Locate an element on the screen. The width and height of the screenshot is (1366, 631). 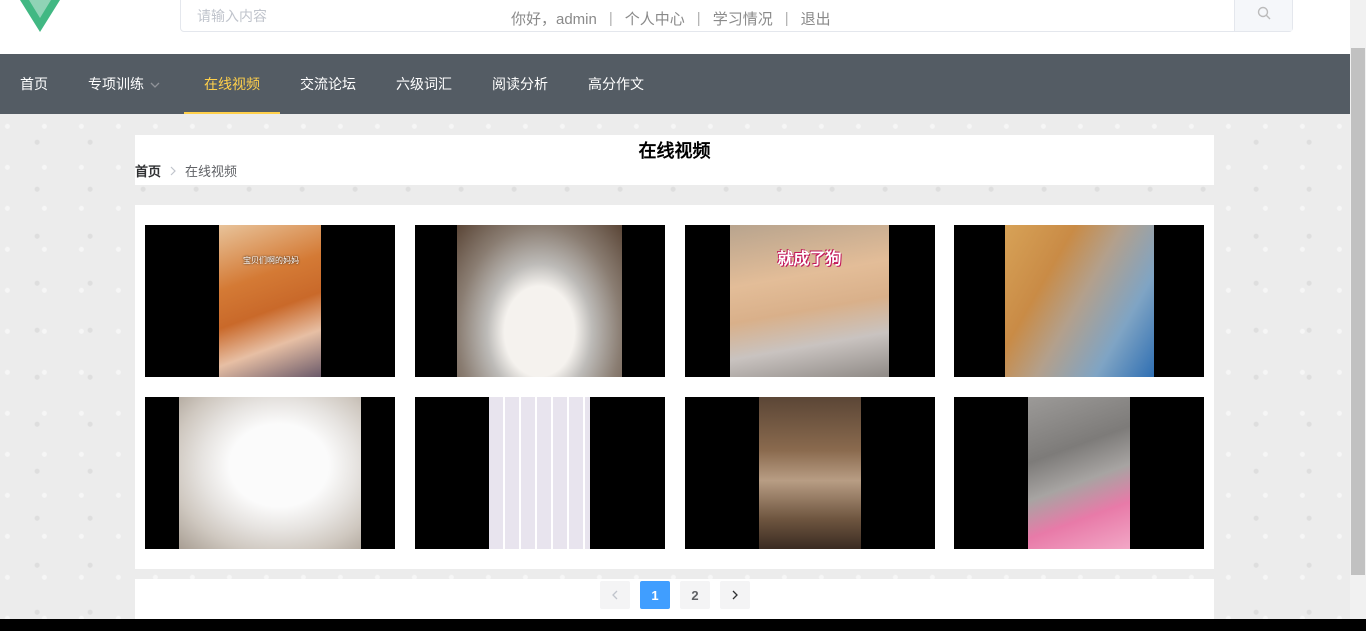
breadcrumb-home: 首页 is located at coordinates (148, 170).